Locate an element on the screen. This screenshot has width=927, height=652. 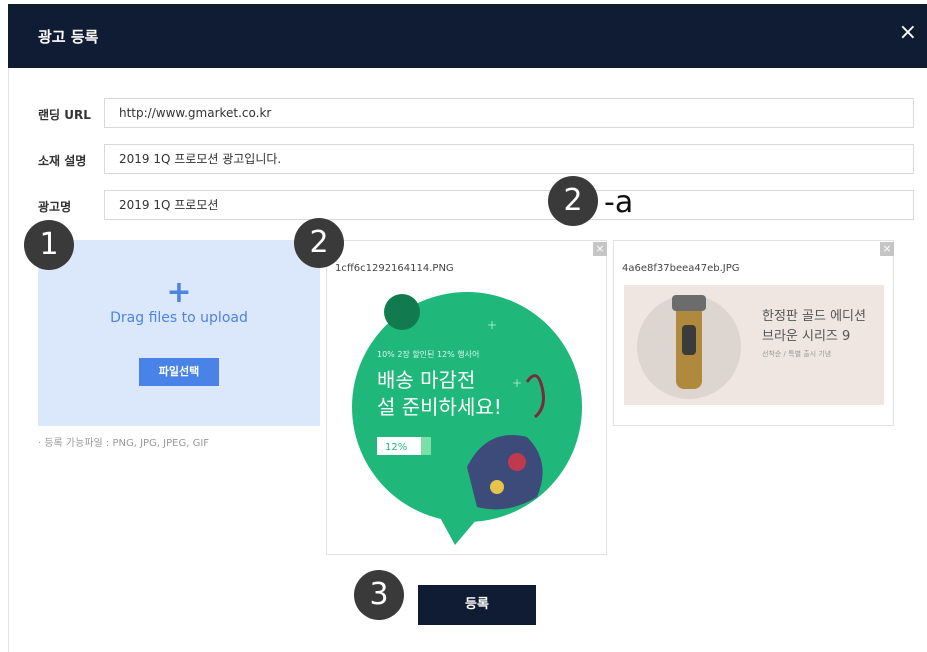
file-select-button: 파일선택 is located at coordinates (179, 372).